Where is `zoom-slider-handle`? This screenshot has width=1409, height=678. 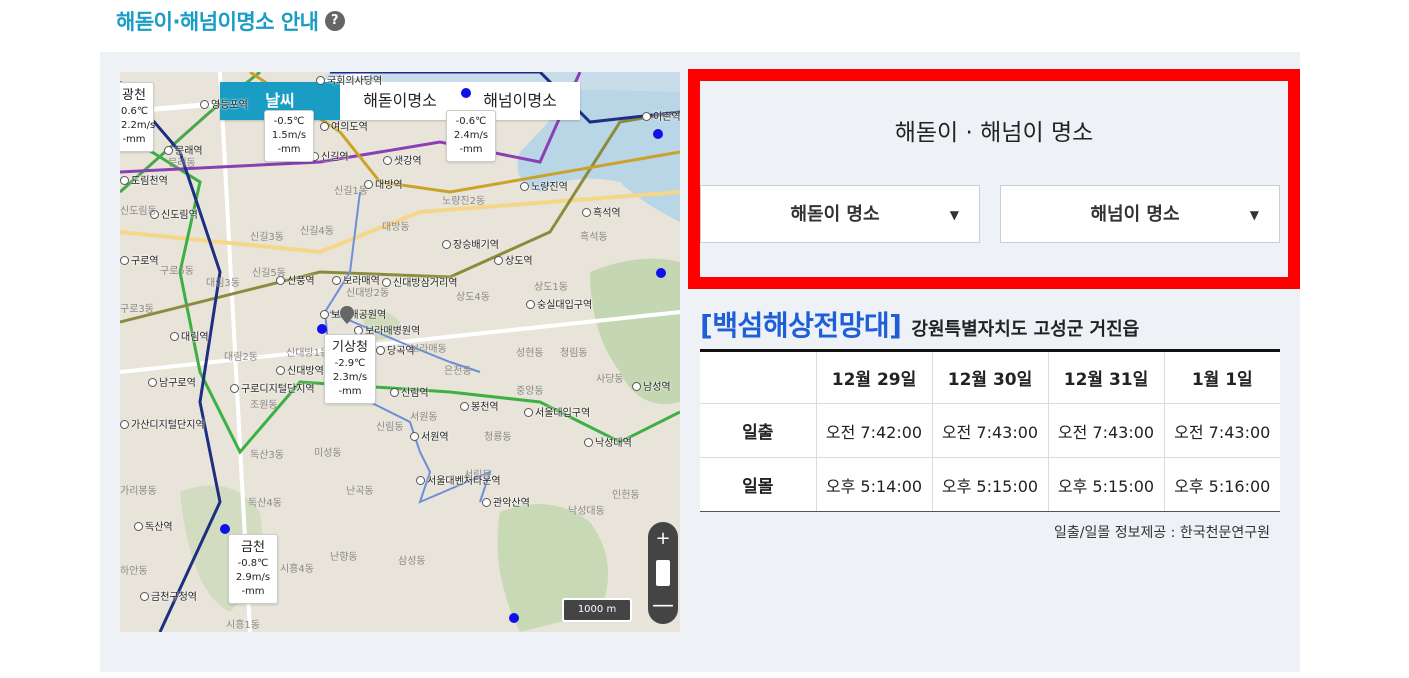 zoom-slider-handle is located at coordinates (663, 573).